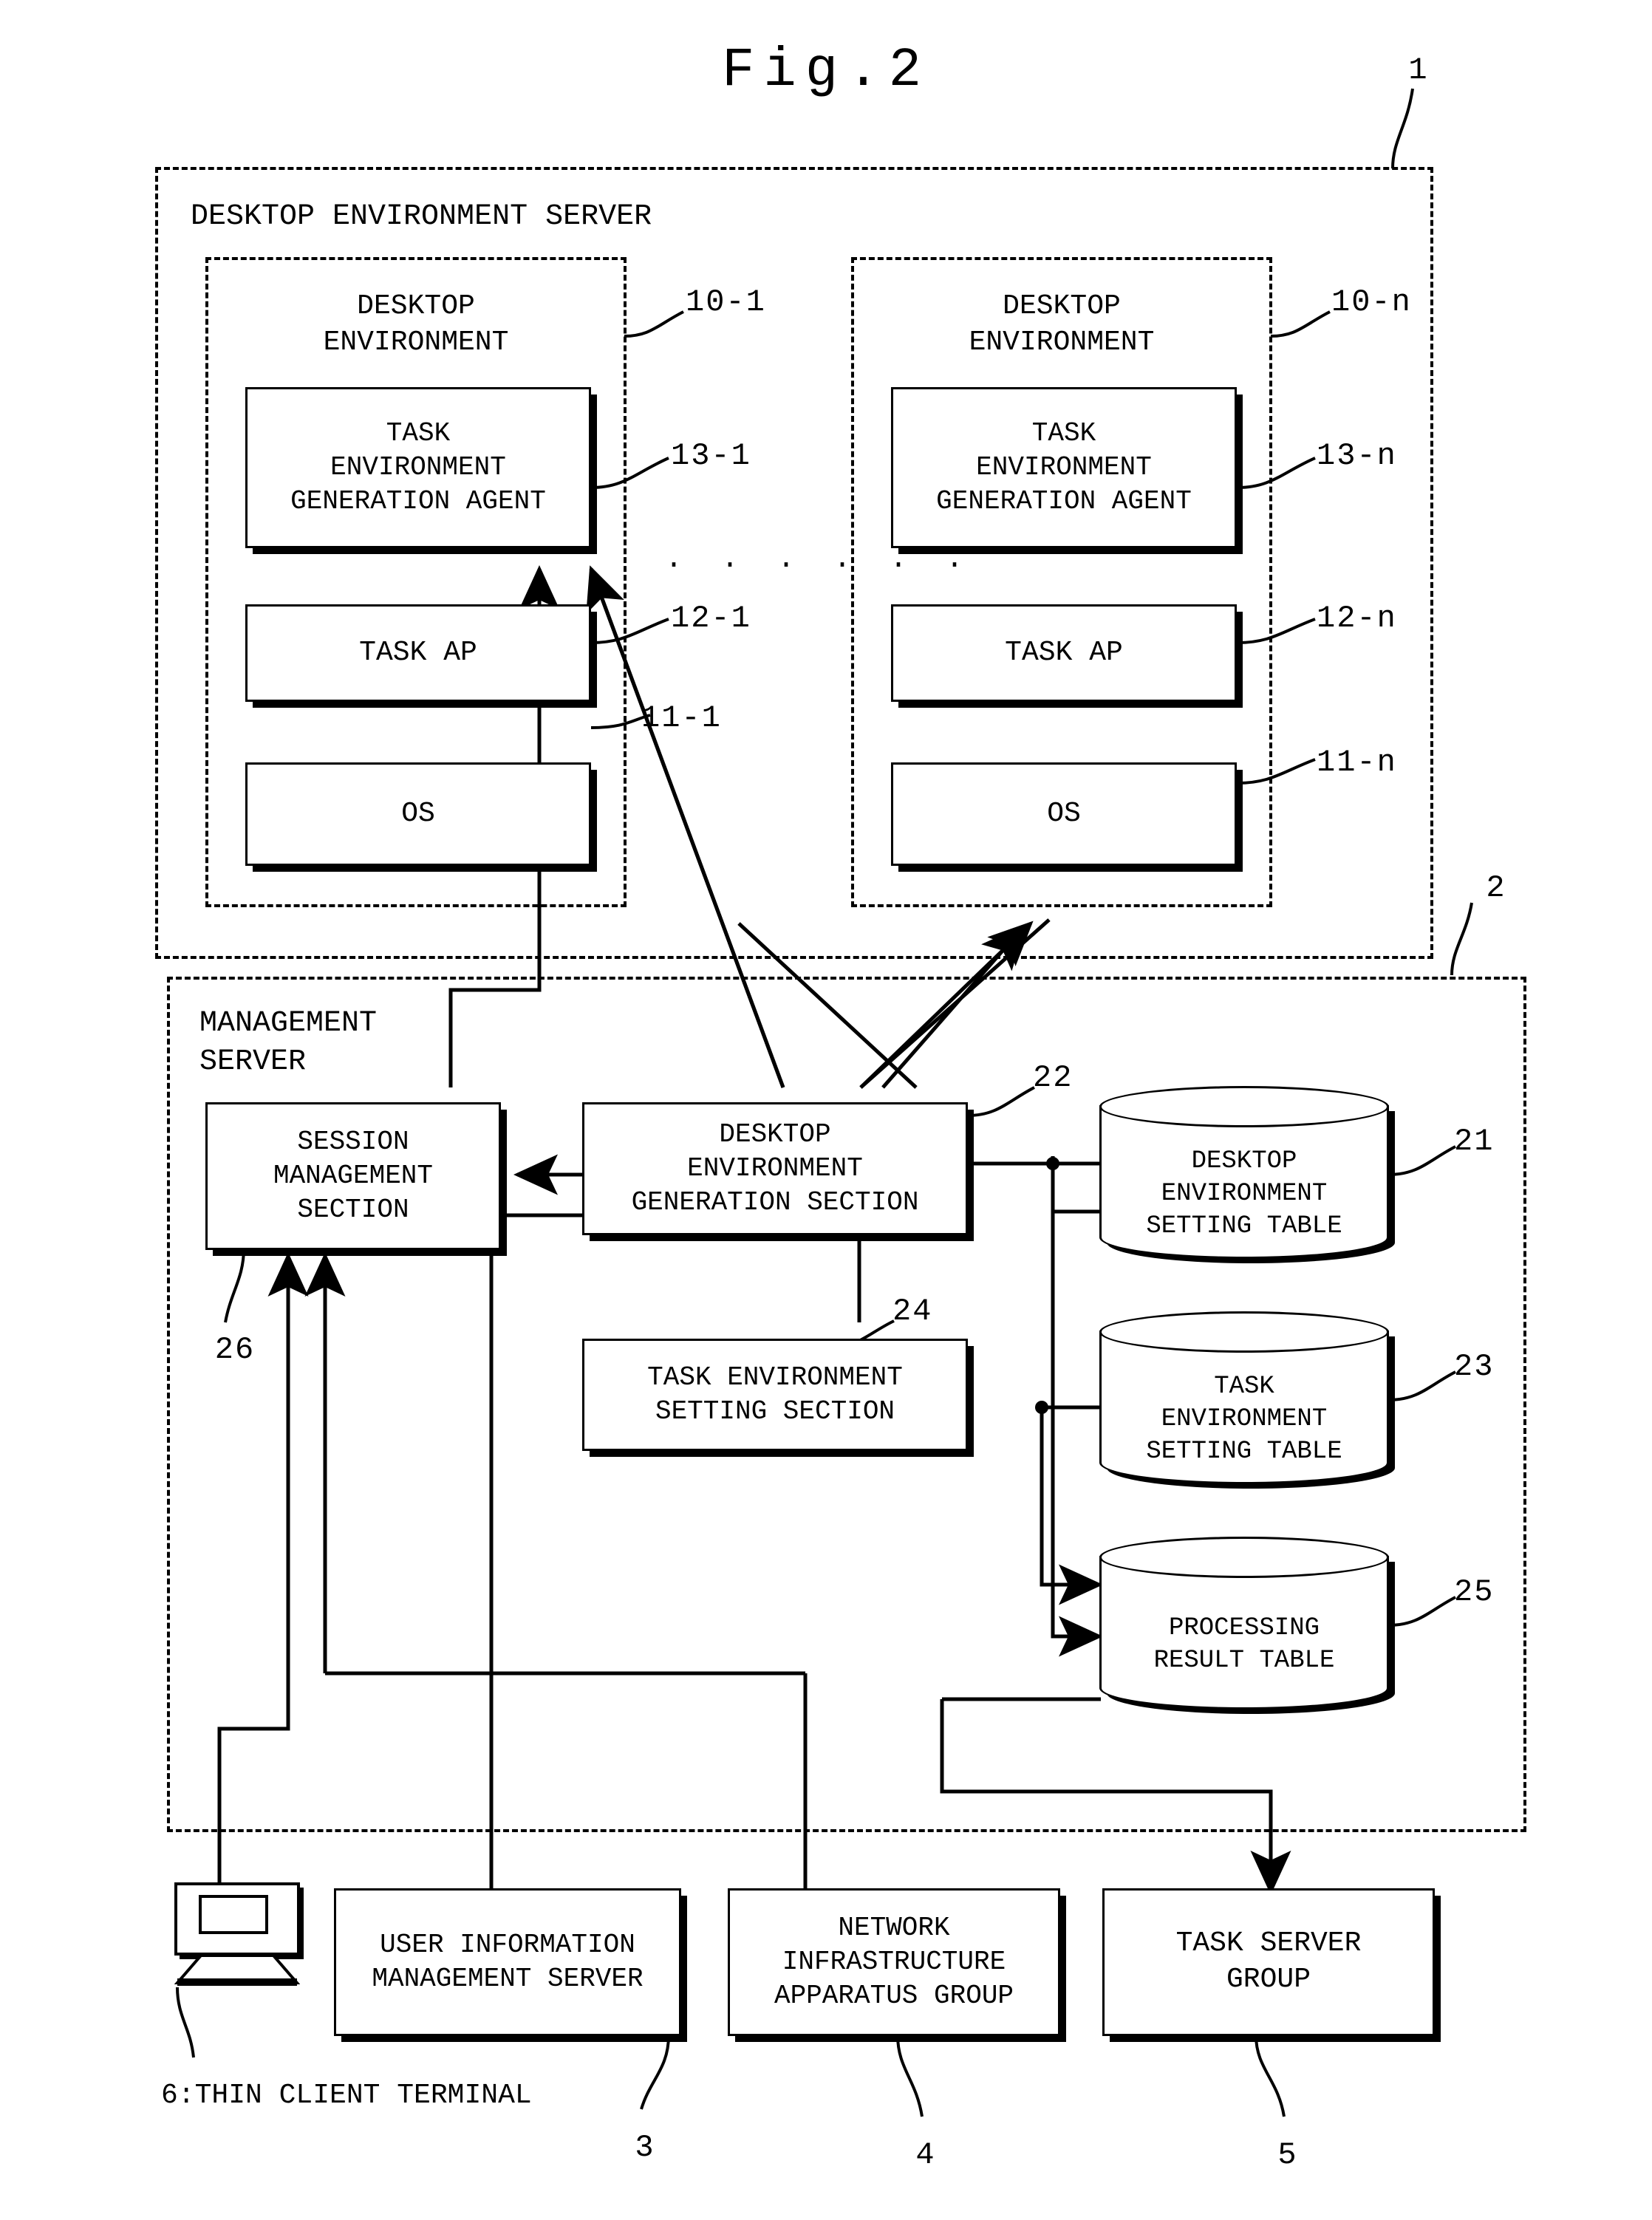  Describe the element at coordinates (1474, 1366) in the screenshot. I see `ref-task-environment-setting-table: 23` at that location.